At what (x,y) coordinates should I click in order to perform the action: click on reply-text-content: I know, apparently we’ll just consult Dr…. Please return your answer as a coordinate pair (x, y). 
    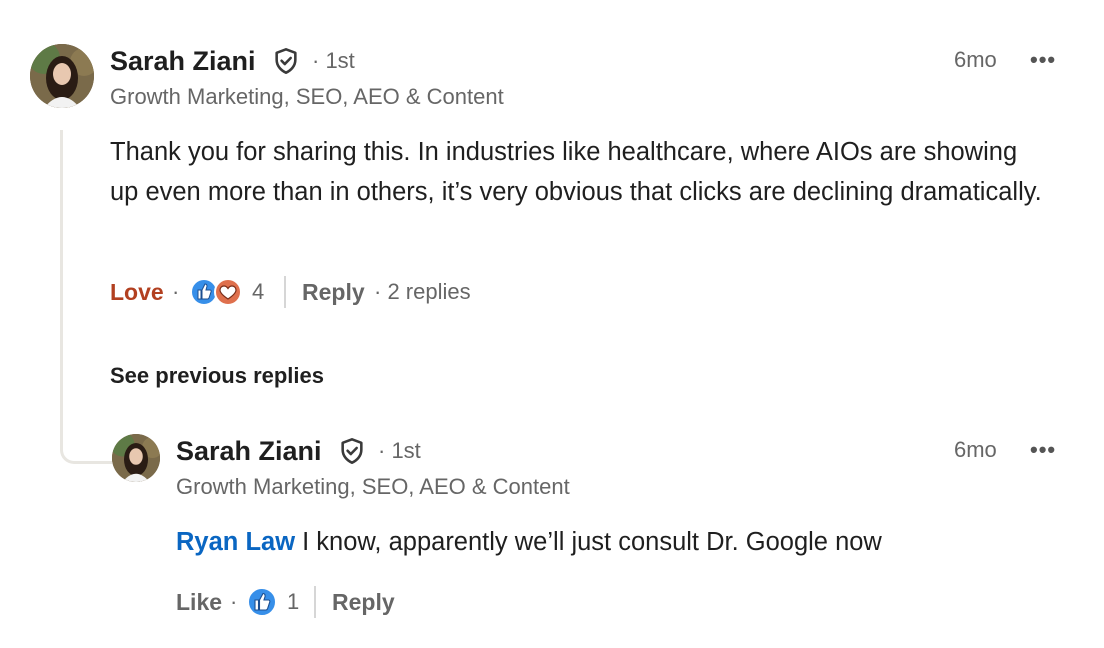
    Looking at the image, I should click on (588, 542).